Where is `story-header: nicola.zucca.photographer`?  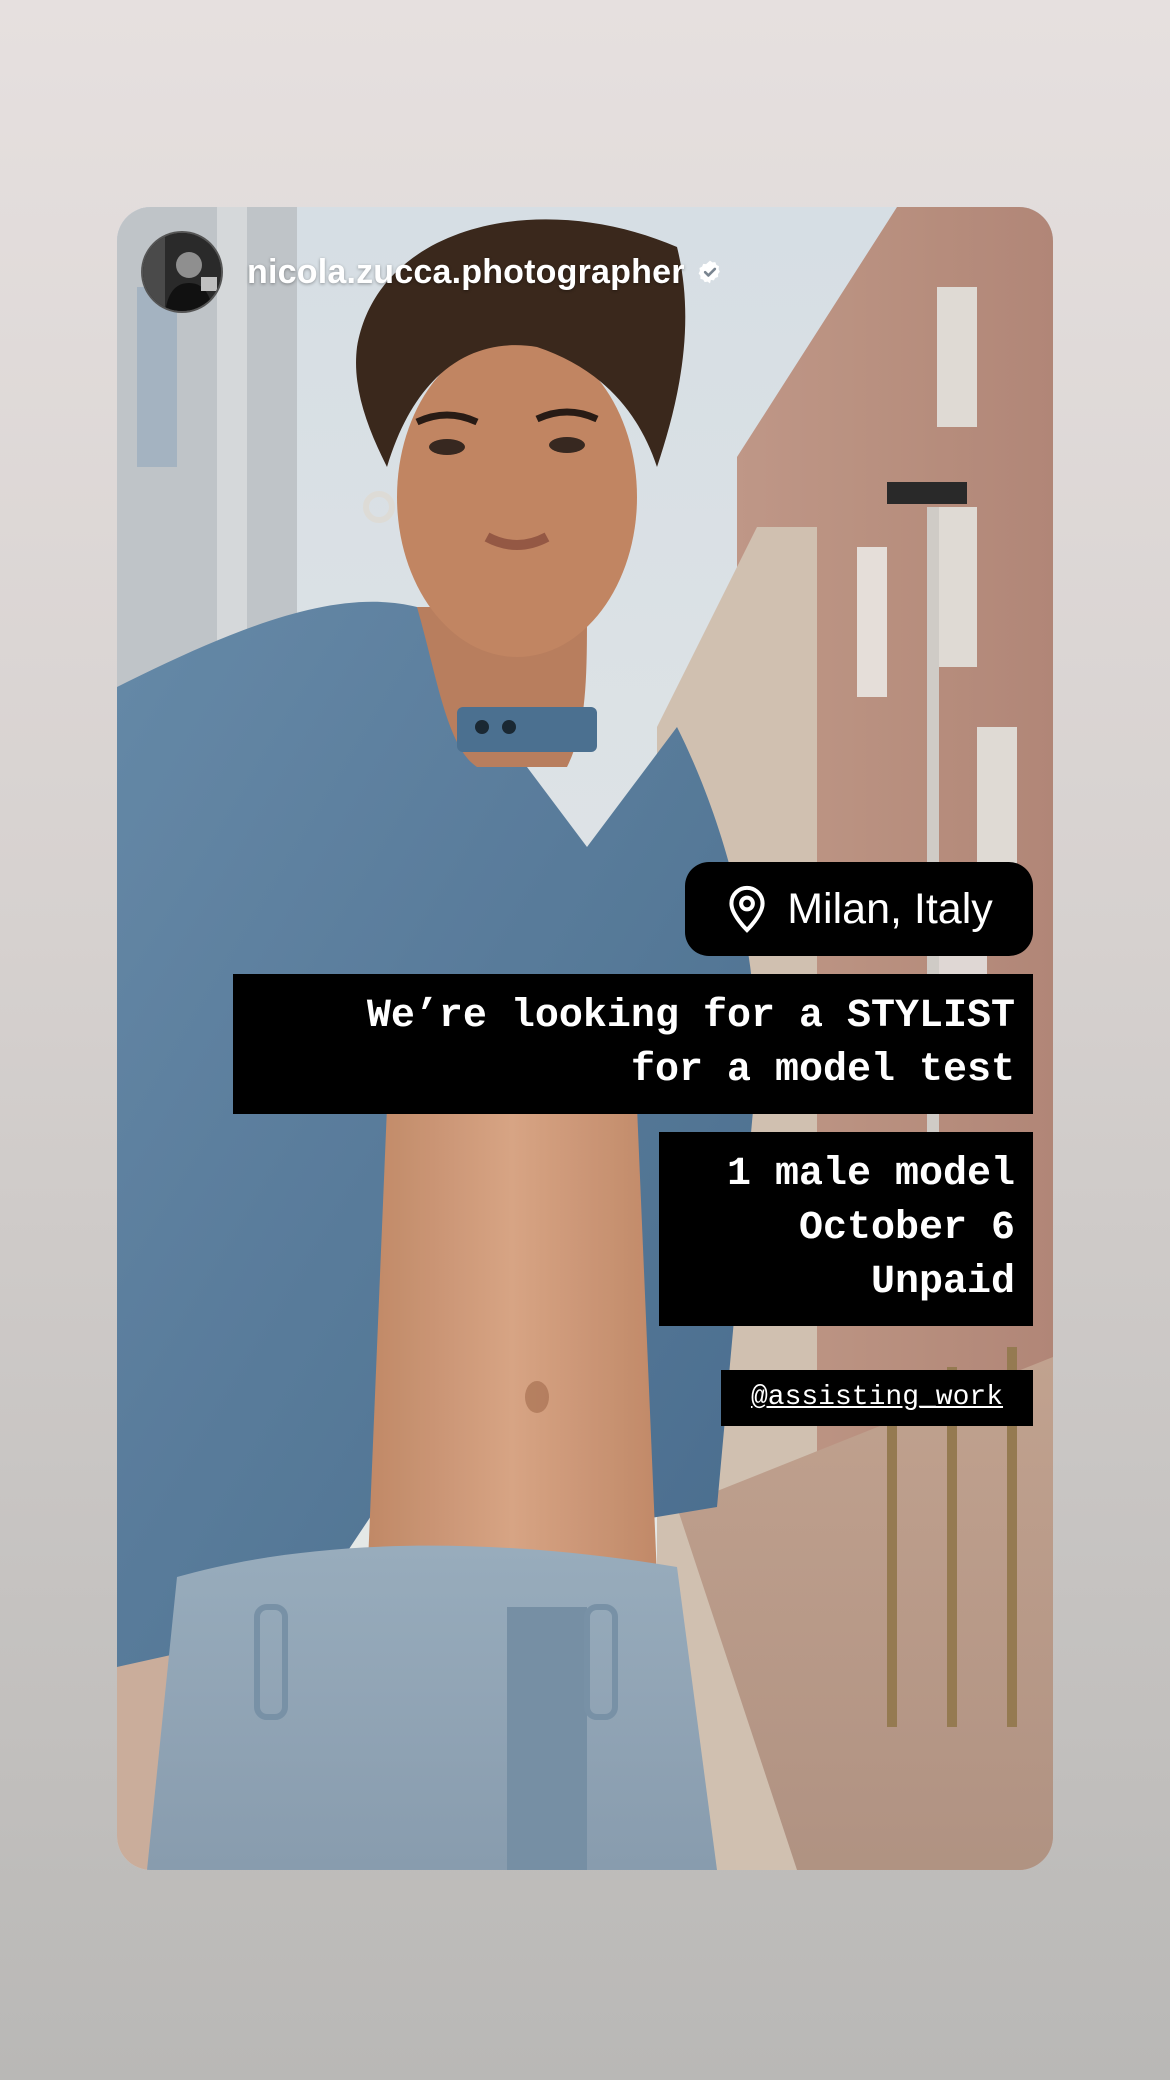 story-header: nicola.zucca.photographer is located at coordinates (432, 272).